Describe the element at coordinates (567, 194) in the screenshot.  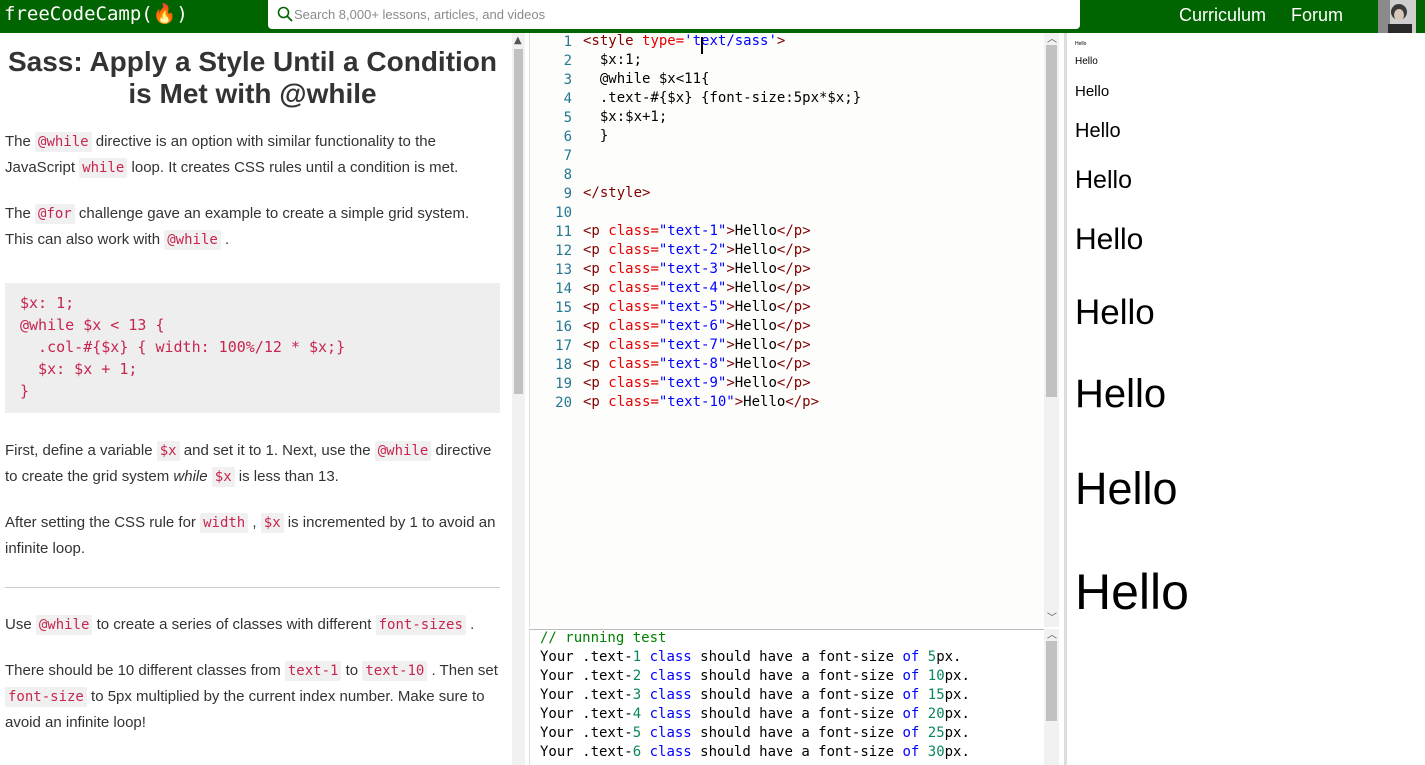
I see `line-number: 9` at that location.